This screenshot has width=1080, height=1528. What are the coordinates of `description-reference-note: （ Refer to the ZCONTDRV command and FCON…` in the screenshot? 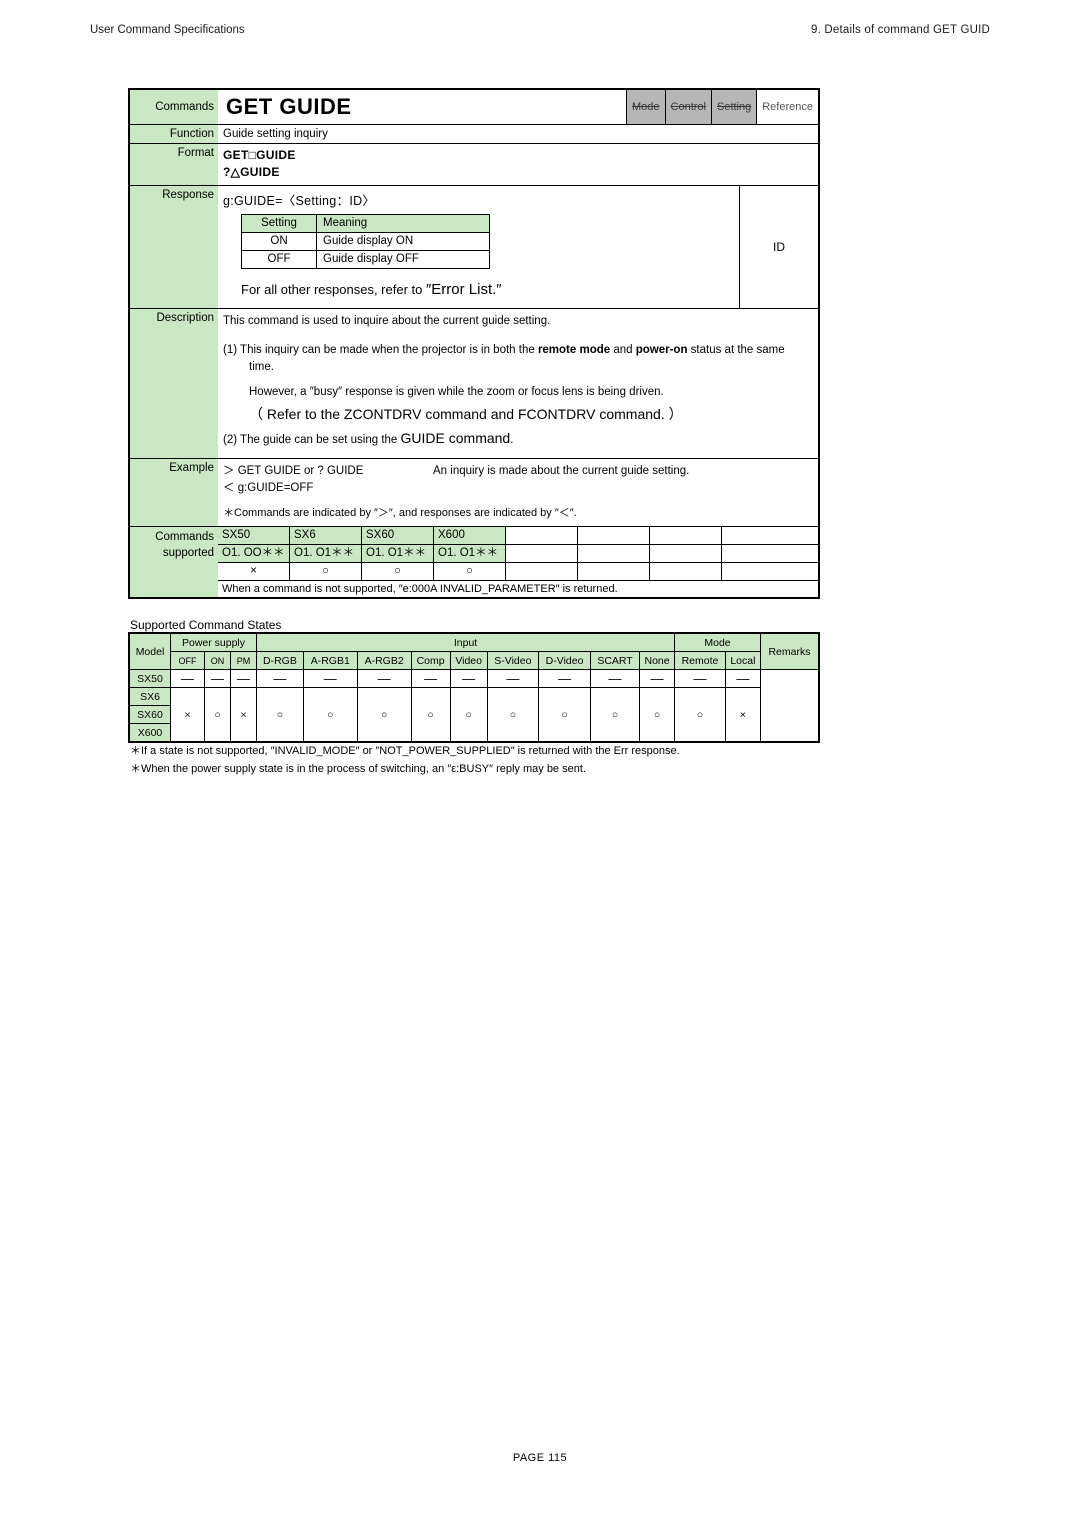 It's located at (466, 414).